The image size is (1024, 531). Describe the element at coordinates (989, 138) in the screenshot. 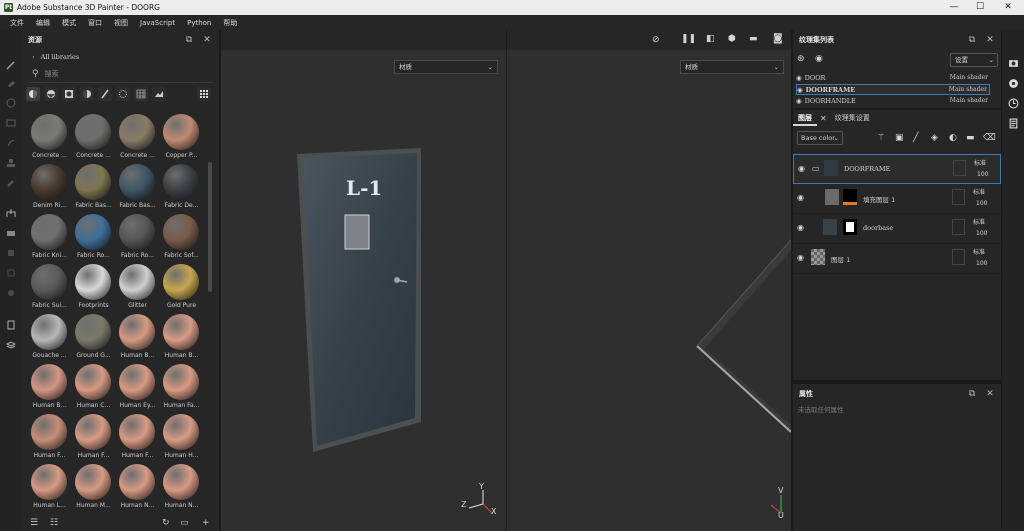

I see `delete-icon: ⌫` at that location.